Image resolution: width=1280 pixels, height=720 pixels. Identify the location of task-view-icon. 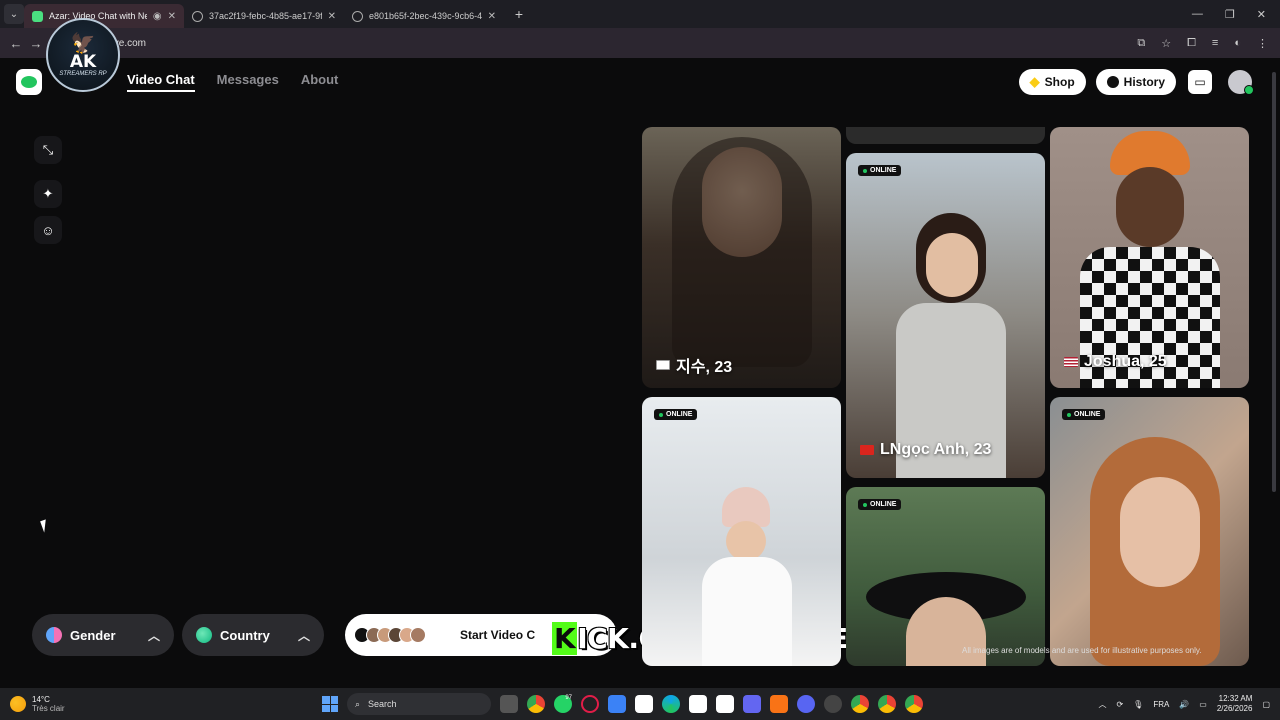
(509, 704).